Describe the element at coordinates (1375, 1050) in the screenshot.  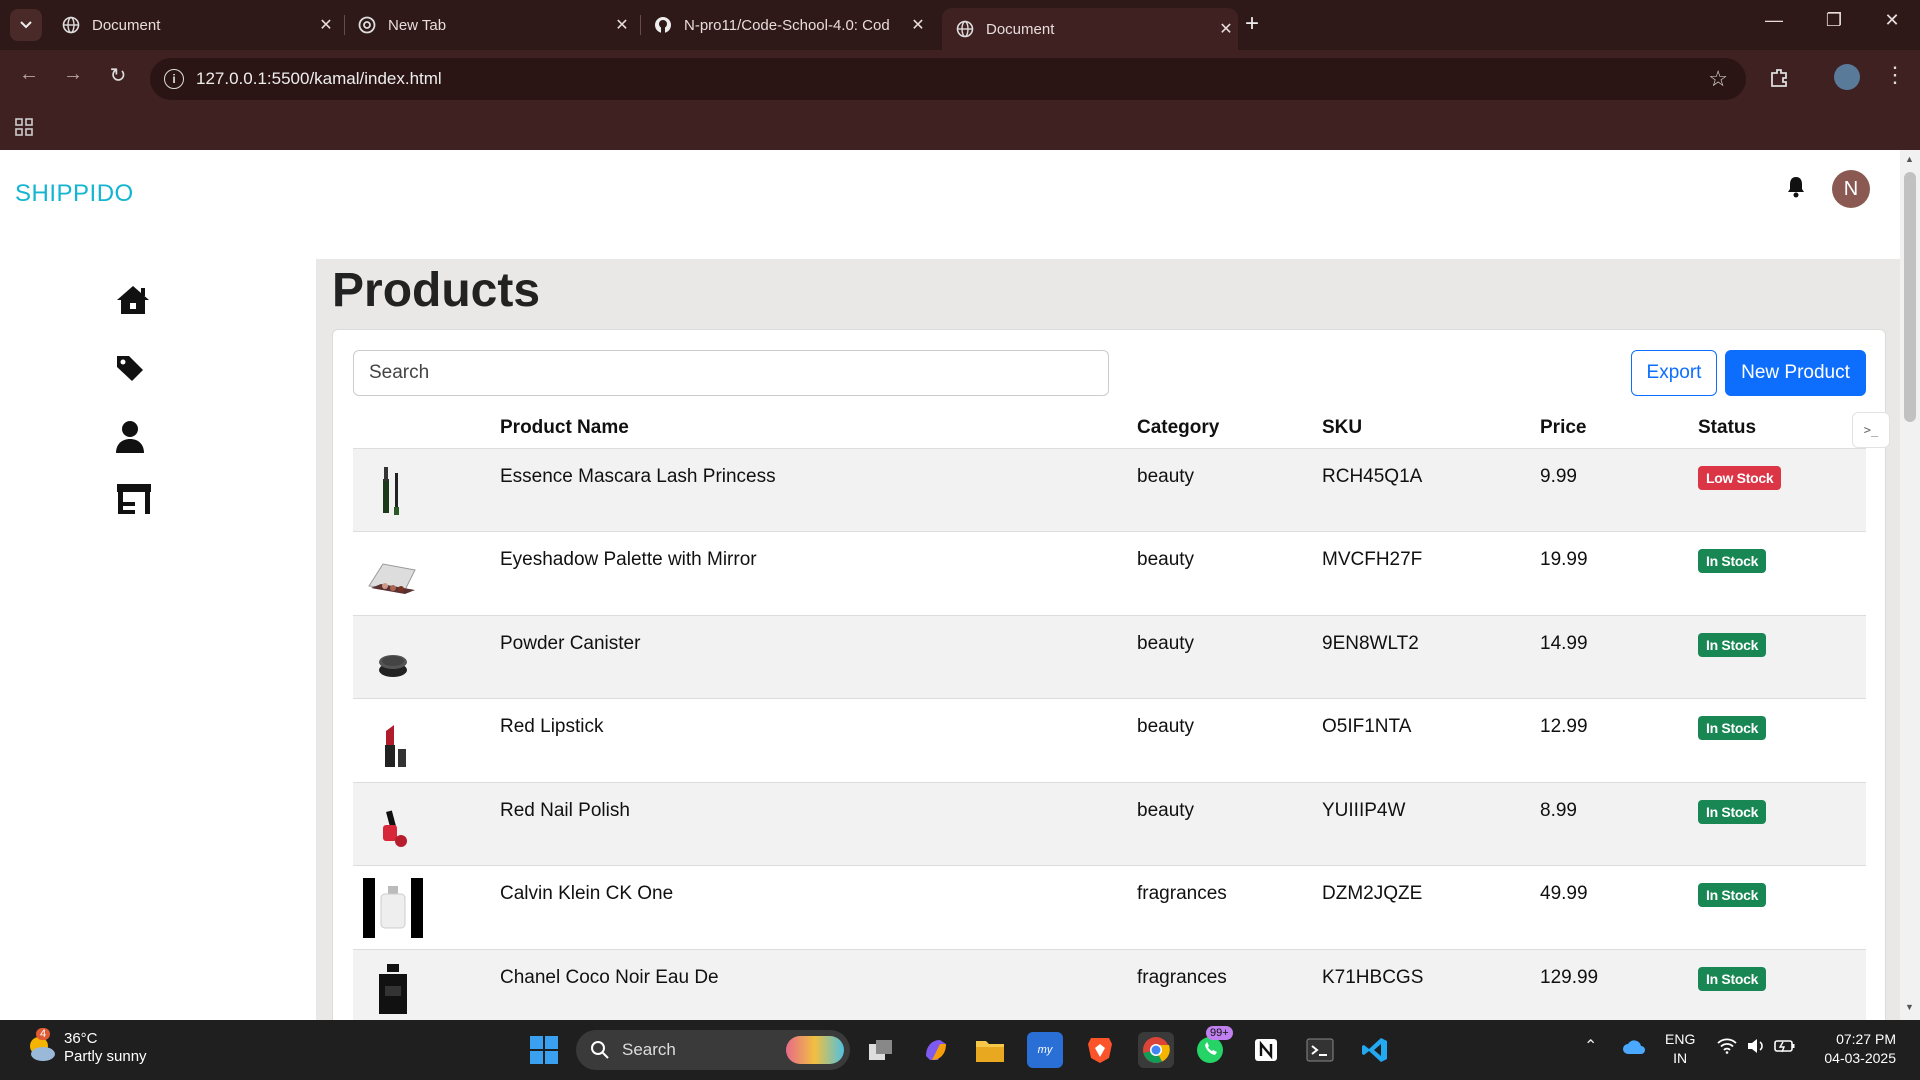
I see `vscode-icon` at that location.